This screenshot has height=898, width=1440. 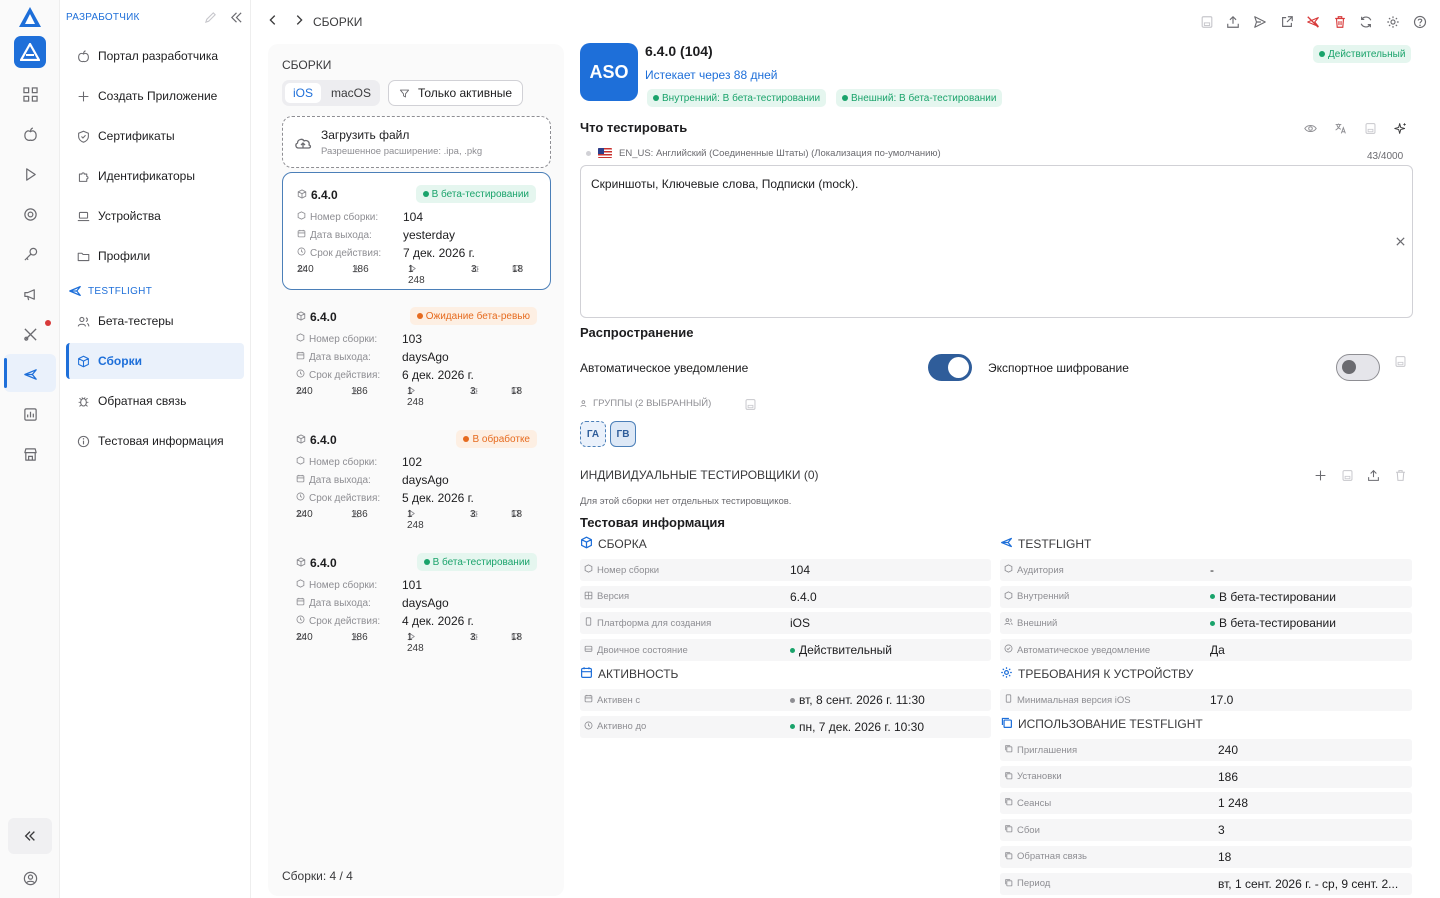 What do you see at coordinates (1260, 22) in the screenshot?
I see `send-icon` at bounding box center [1260, 22].